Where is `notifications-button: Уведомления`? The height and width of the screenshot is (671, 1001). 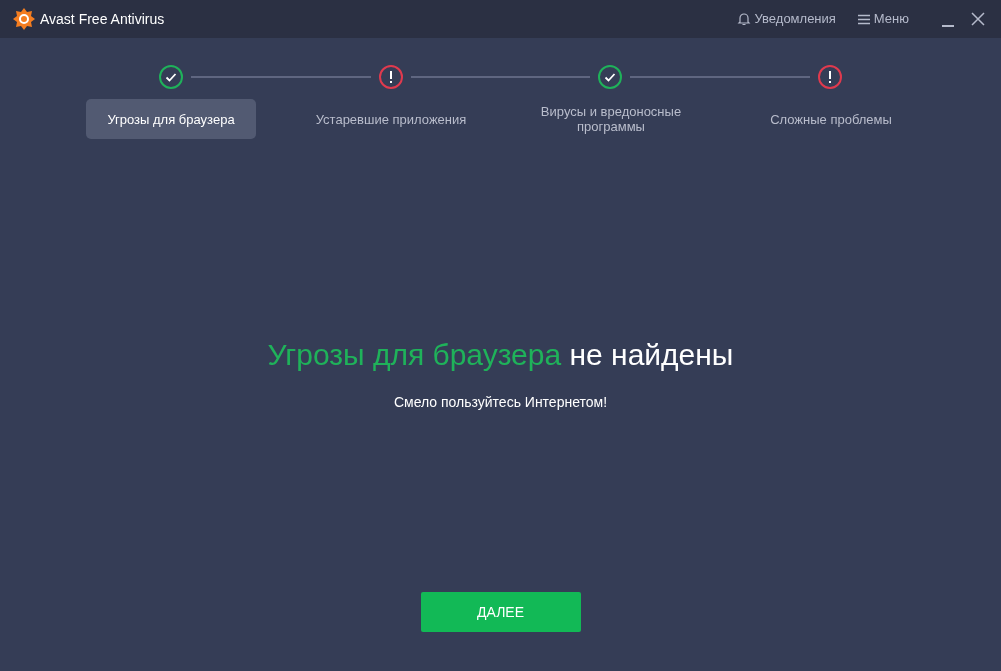 notifications-button: Уведомления is located at coordinates (786, 19).